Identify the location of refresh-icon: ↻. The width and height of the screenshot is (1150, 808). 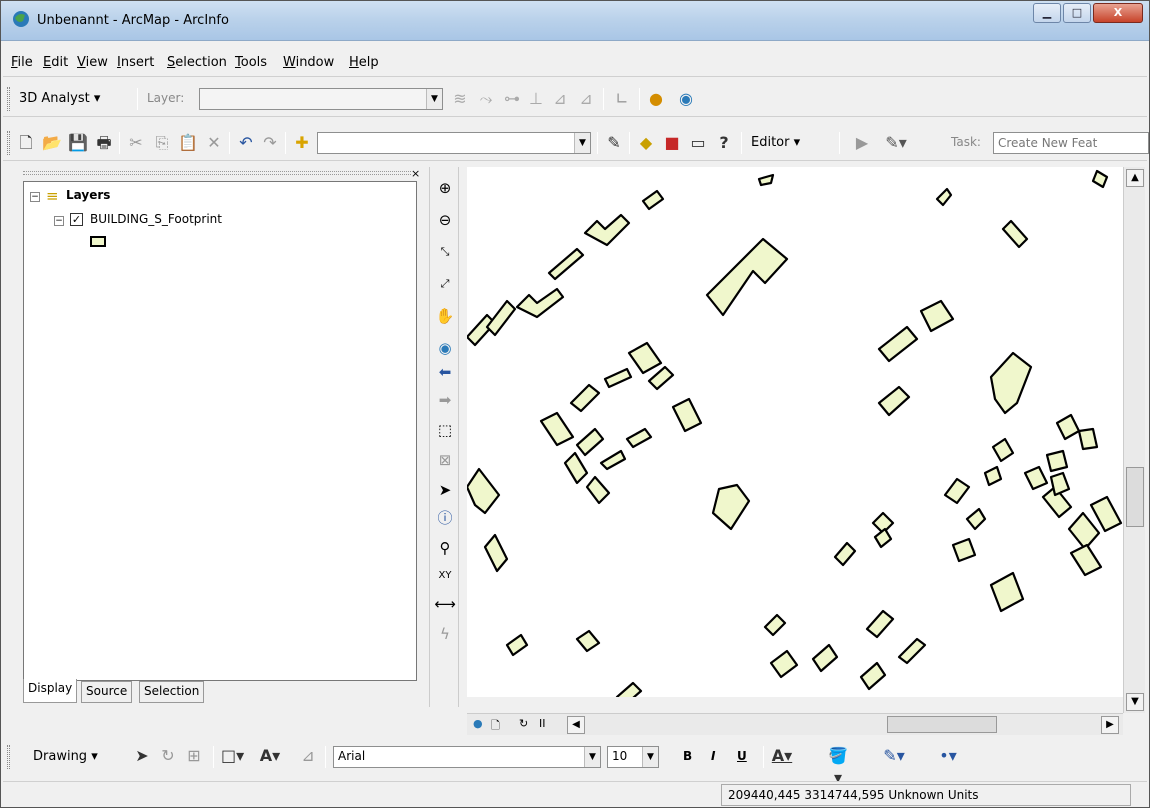
(523, 723).